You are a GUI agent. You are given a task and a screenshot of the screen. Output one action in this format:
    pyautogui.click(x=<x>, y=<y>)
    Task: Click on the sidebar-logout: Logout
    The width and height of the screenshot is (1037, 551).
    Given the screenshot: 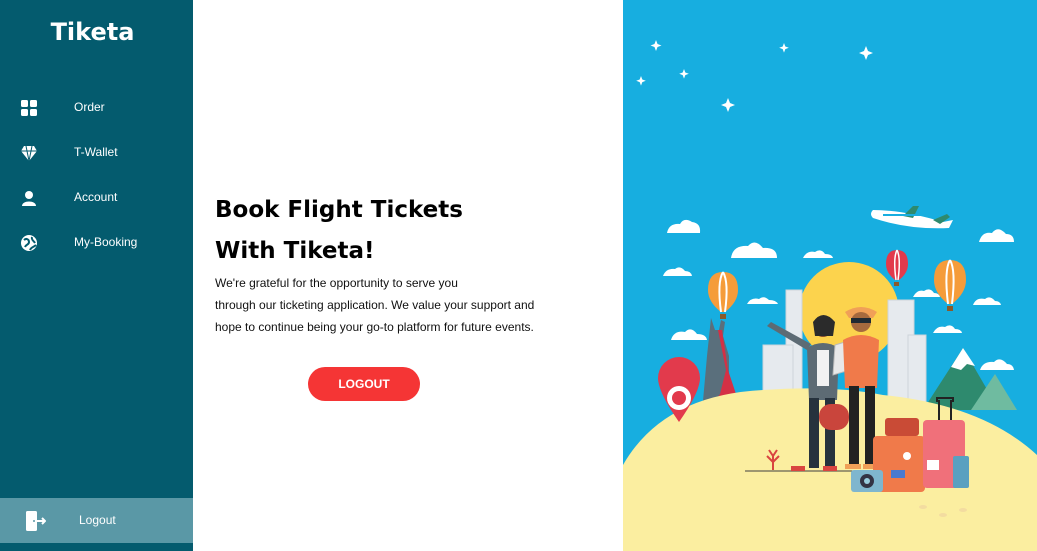 What is the action you would take?
    pyautogui.click(x=96, y=520)
    